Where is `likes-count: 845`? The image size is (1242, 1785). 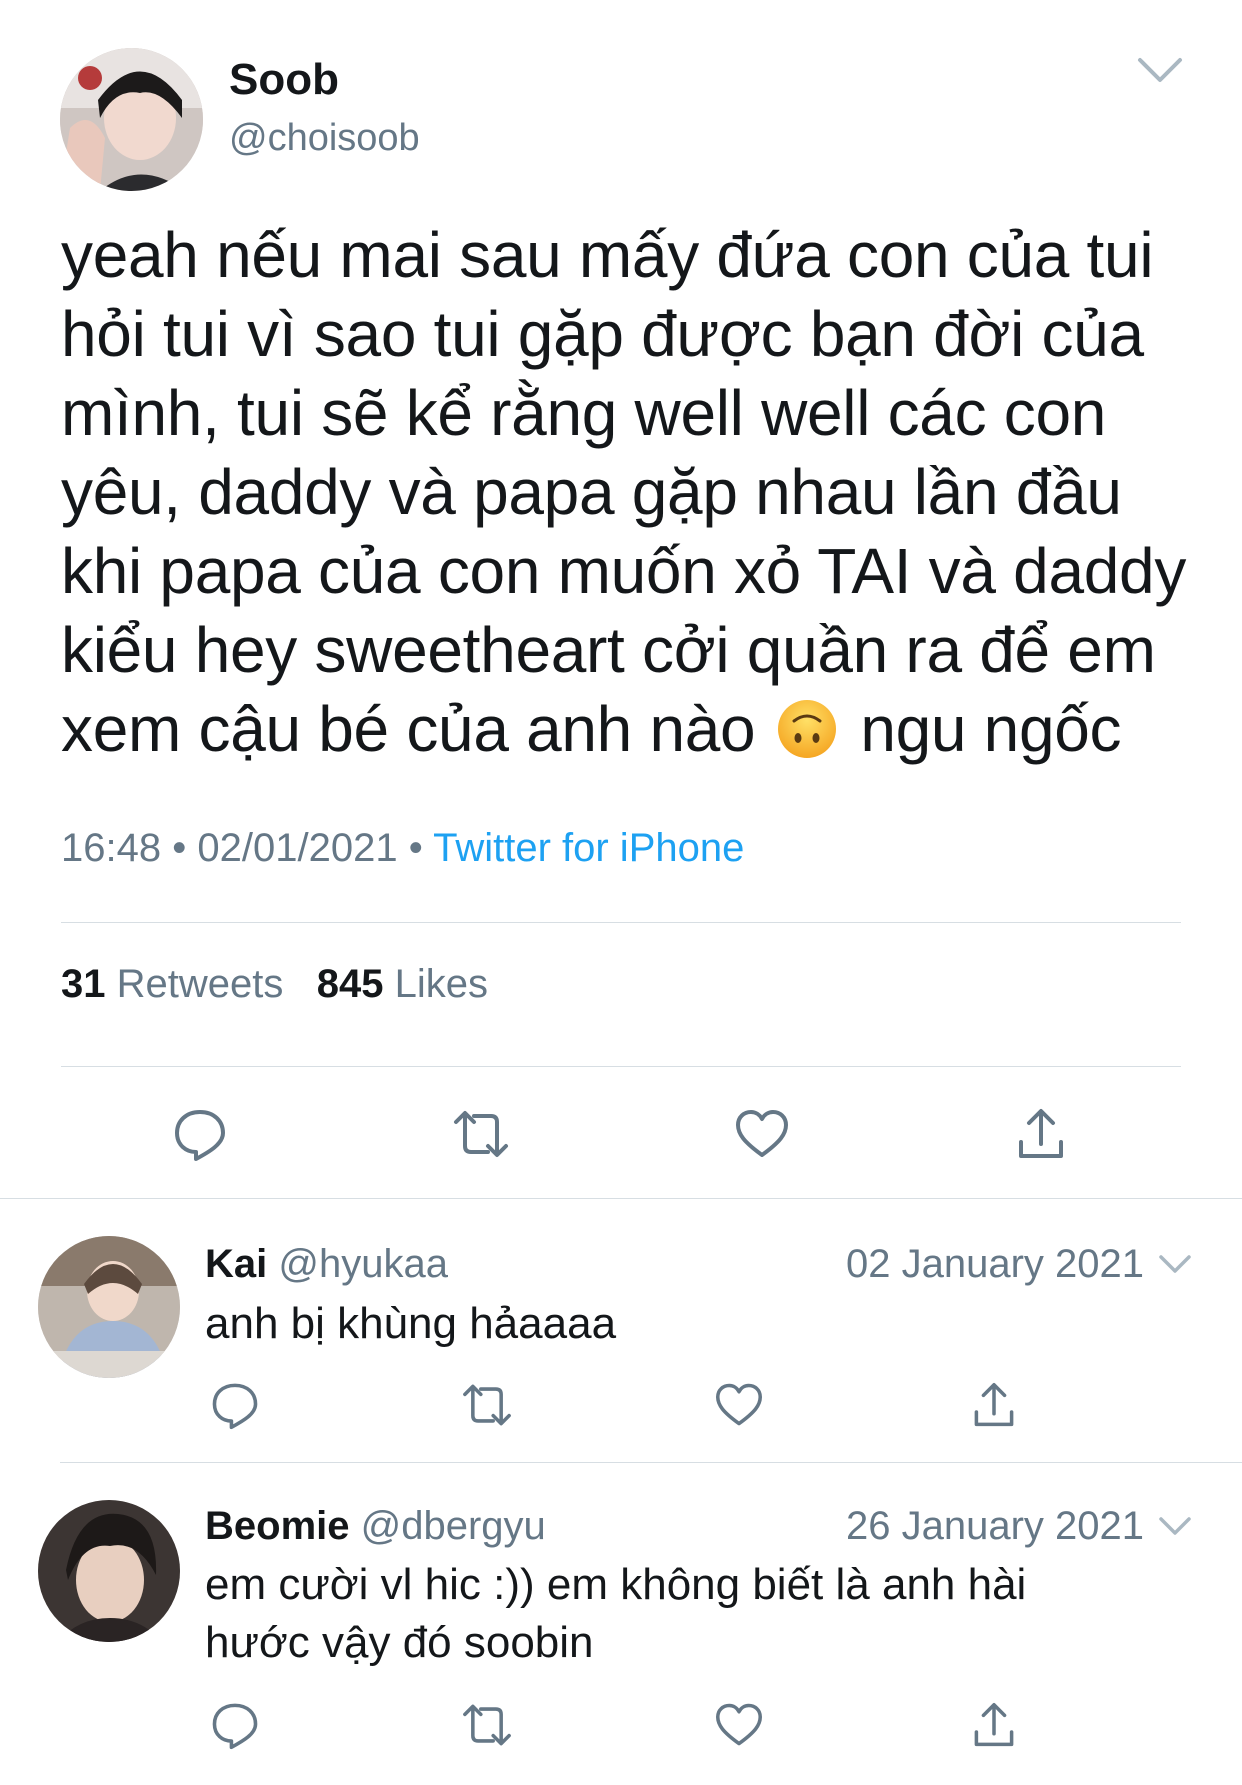 likes-count: 845 is located at coordinates (350, 984).